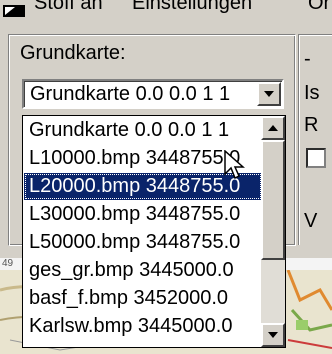 This screenshot has width=332, height=354. I want to click on menu-settings: Einstellungen, so click(192, 7).